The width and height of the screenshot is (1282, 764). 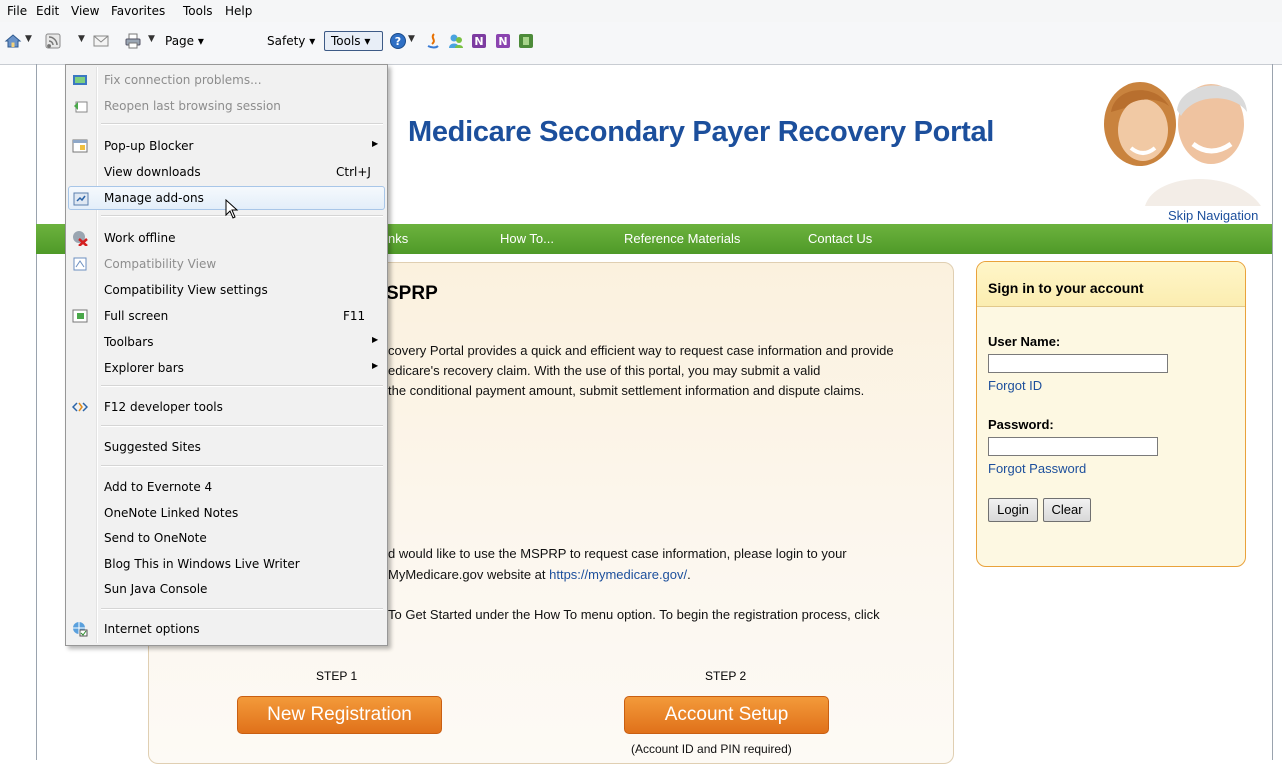 I want to click on password-input, so click(x=1073, y=446).